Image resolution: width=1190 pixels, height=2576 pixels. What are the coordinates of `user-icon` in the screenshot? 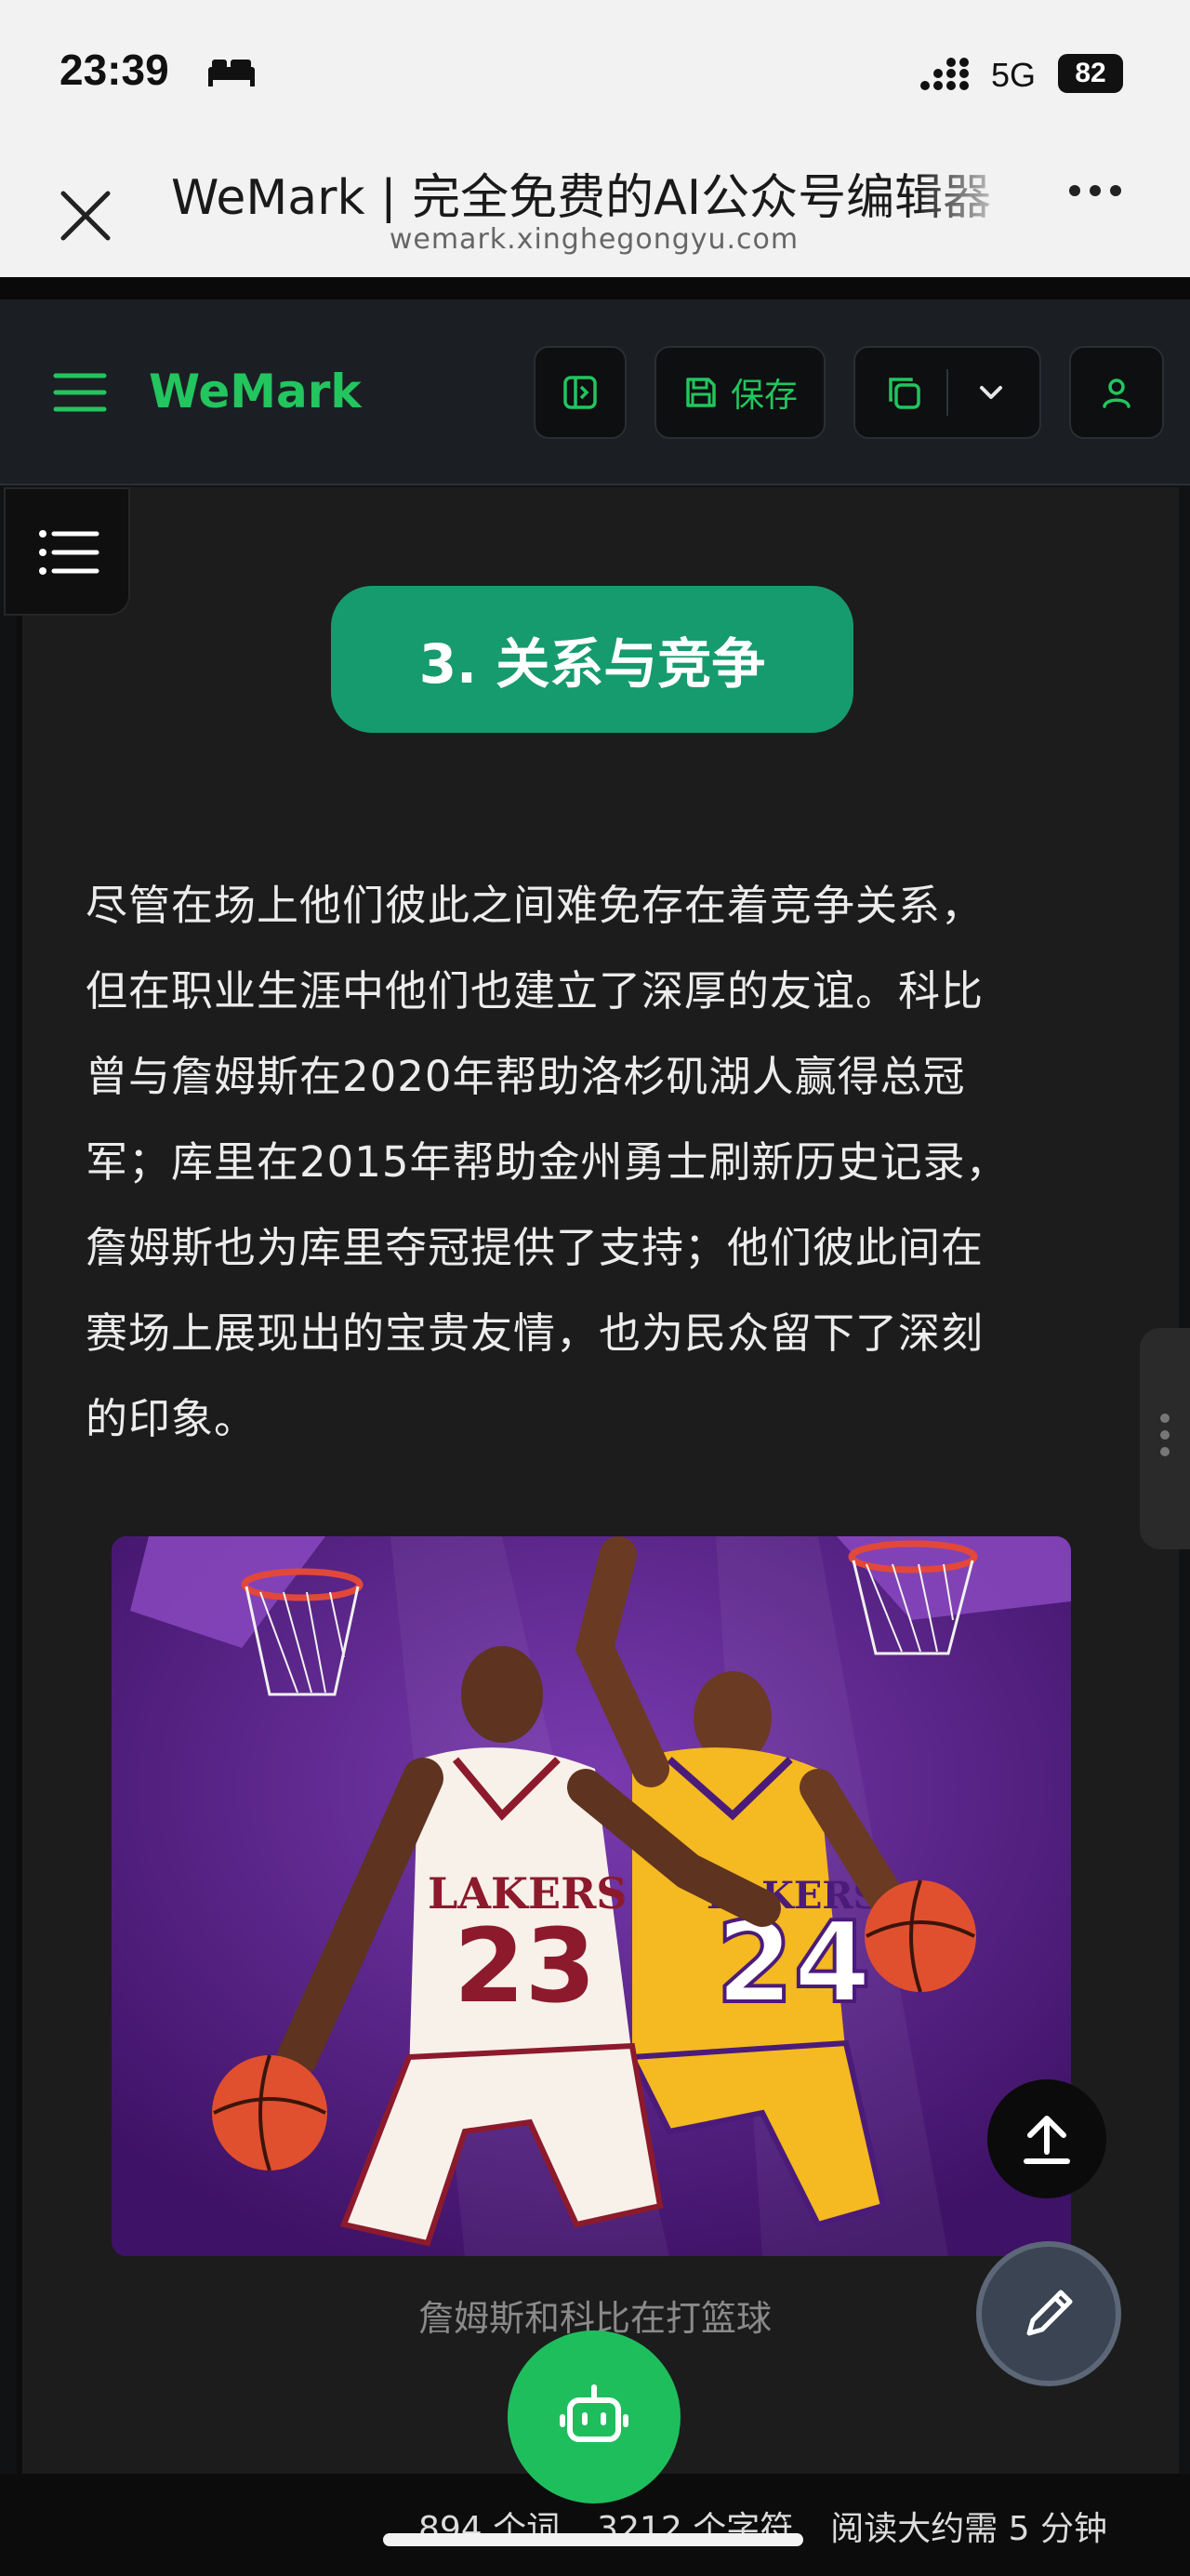 It's located at (1116, 393).